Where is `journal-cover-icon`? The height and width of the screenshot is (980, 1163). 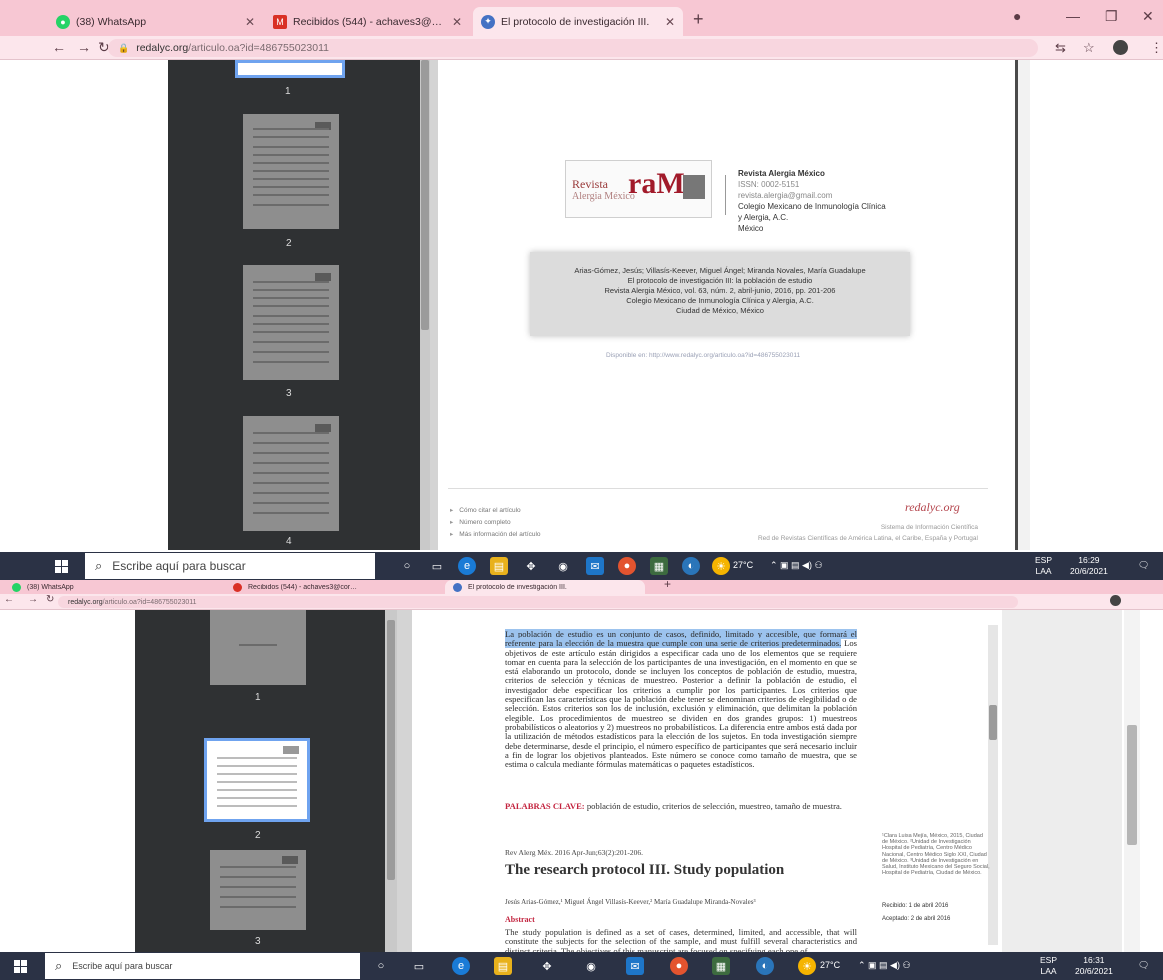
journal-cover-icon is located at coordinates (694, 187).